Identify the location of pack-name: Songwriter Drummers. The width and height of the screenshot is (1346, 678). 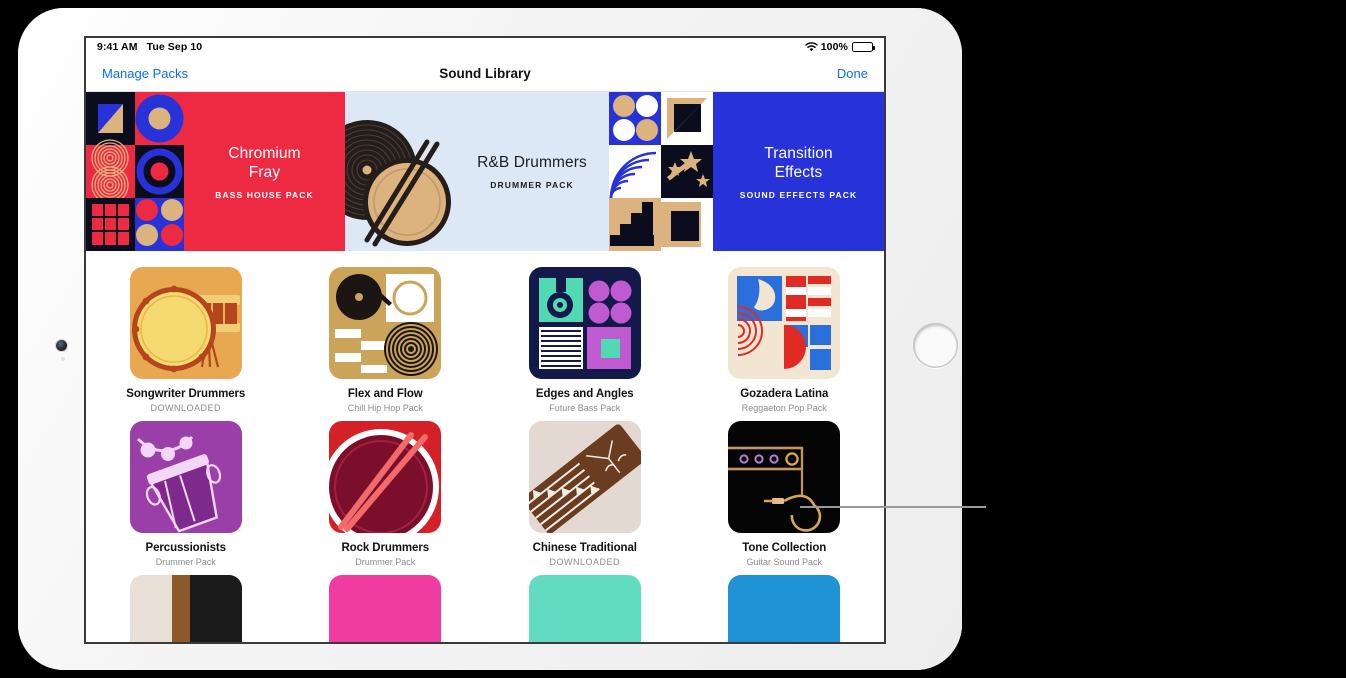
(186, 394).